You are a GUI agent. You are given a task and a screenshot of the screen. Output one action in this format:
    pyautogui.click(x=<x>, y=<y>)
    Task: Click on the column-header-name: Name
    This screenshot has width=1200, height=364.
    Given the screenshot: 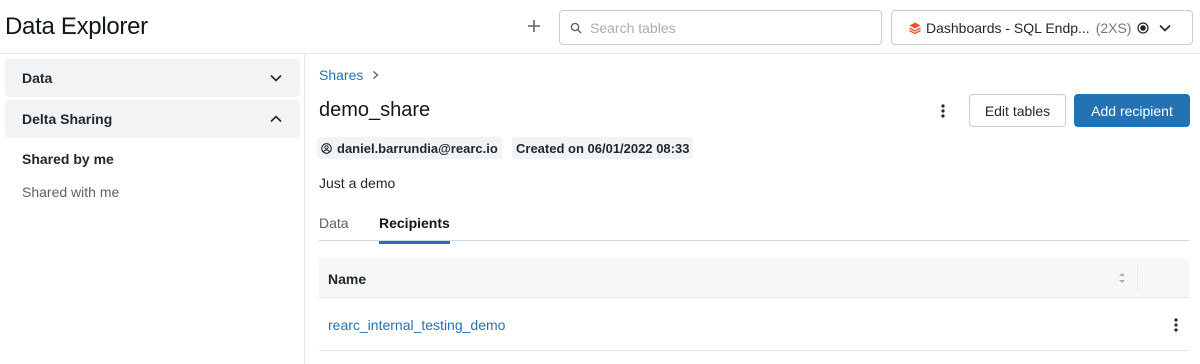 What is the action you would take?
    pyautogui.click(x=347, y=279)
    